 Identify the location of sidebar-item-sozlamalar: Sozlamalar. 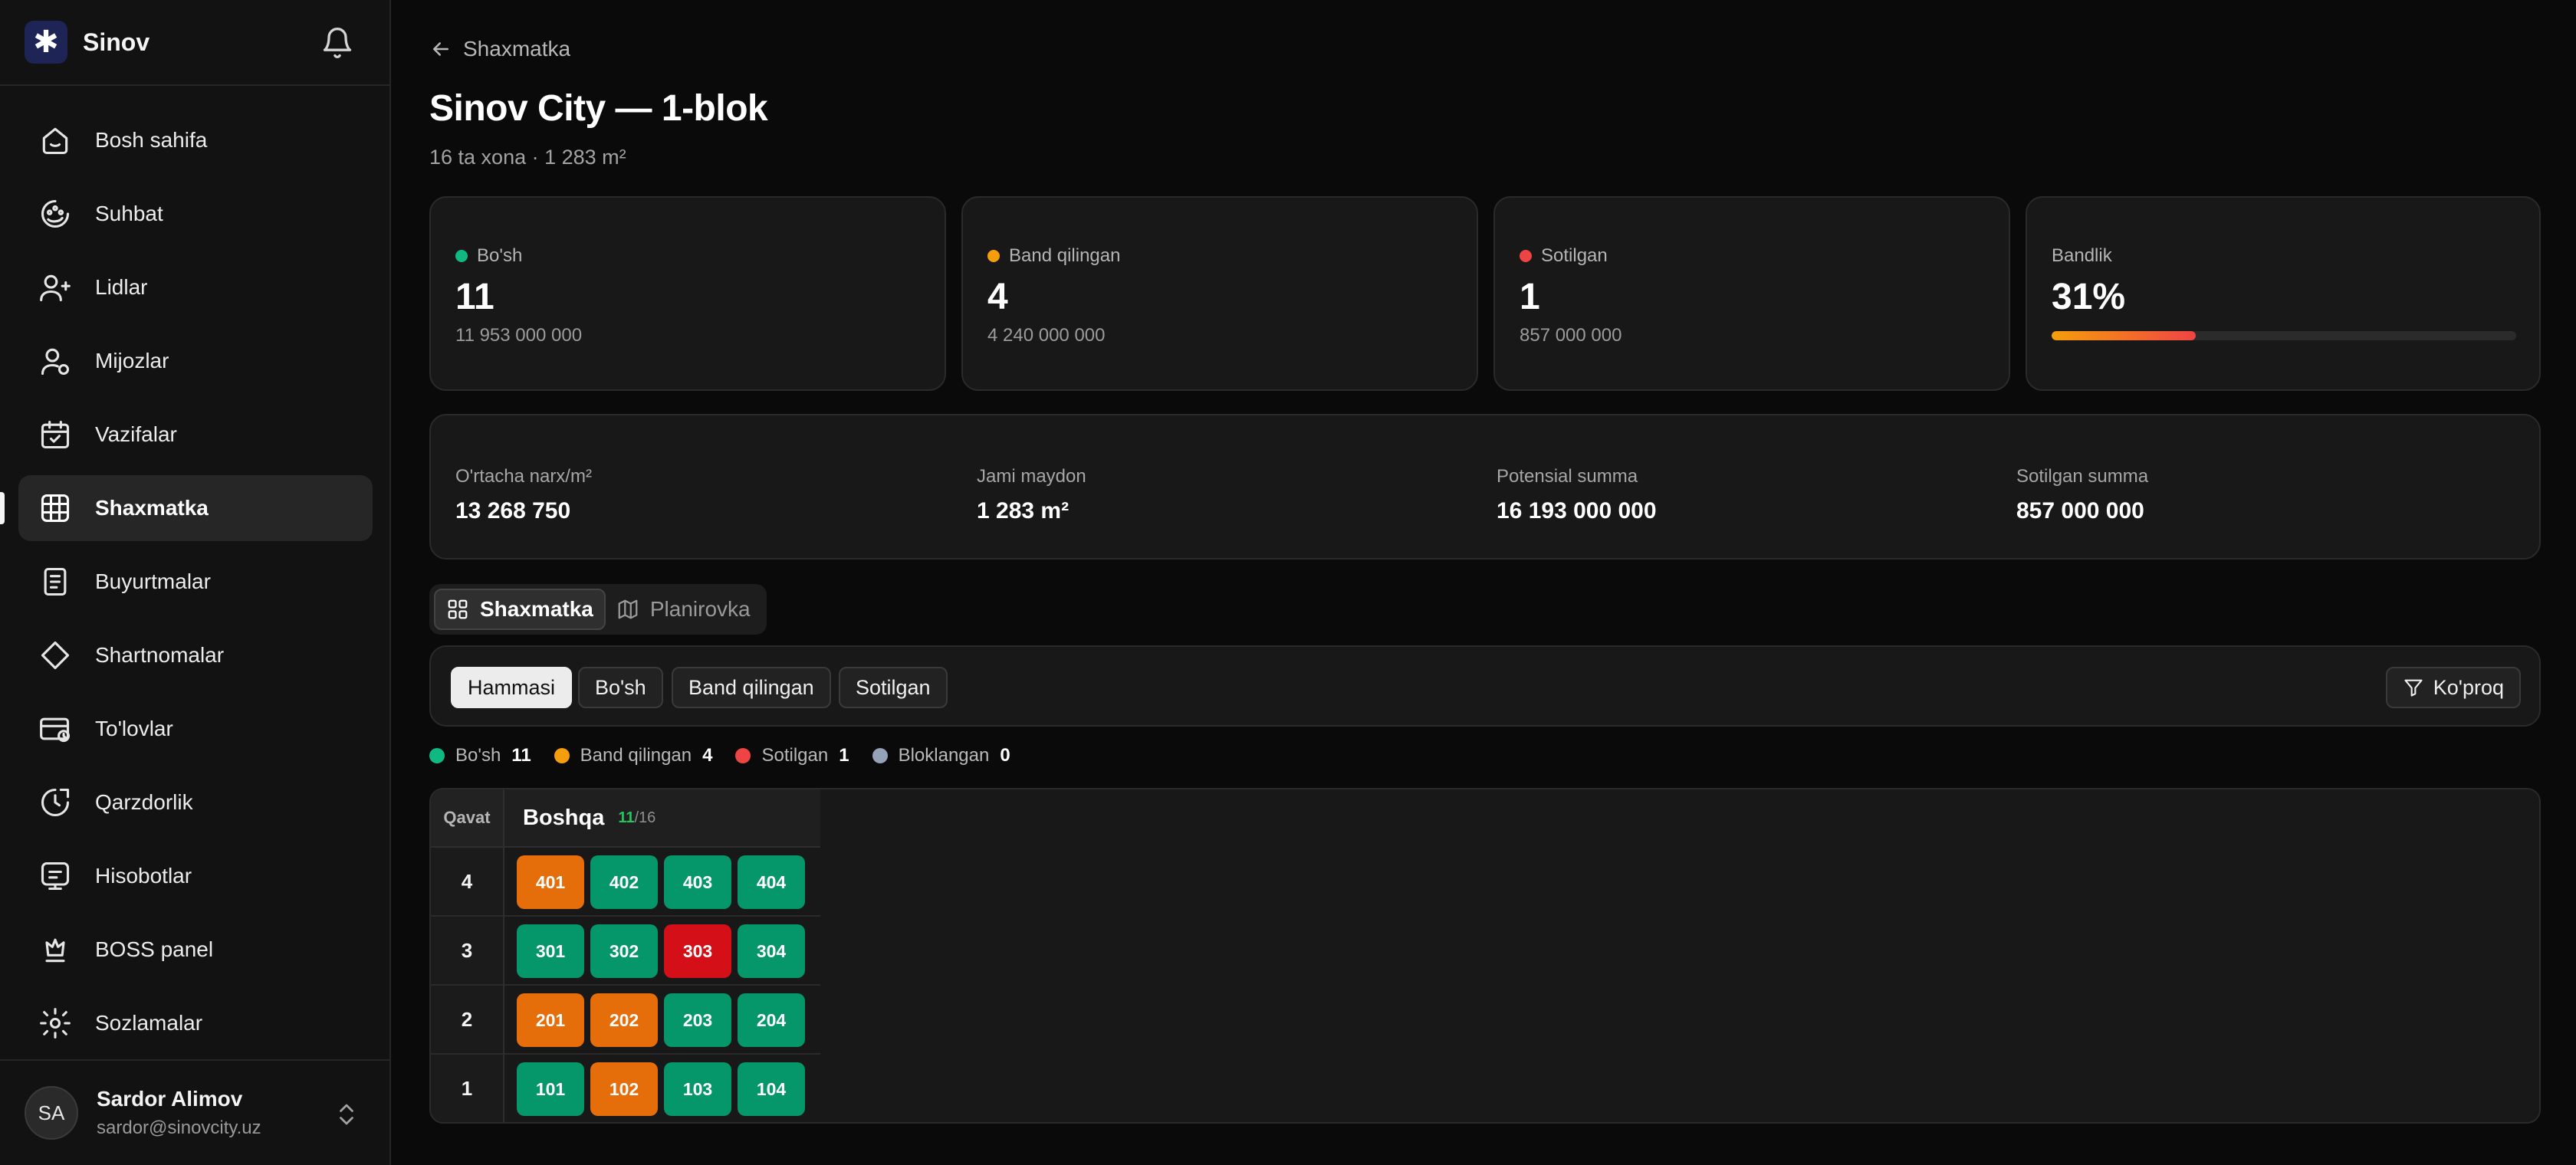
(195, 1023).